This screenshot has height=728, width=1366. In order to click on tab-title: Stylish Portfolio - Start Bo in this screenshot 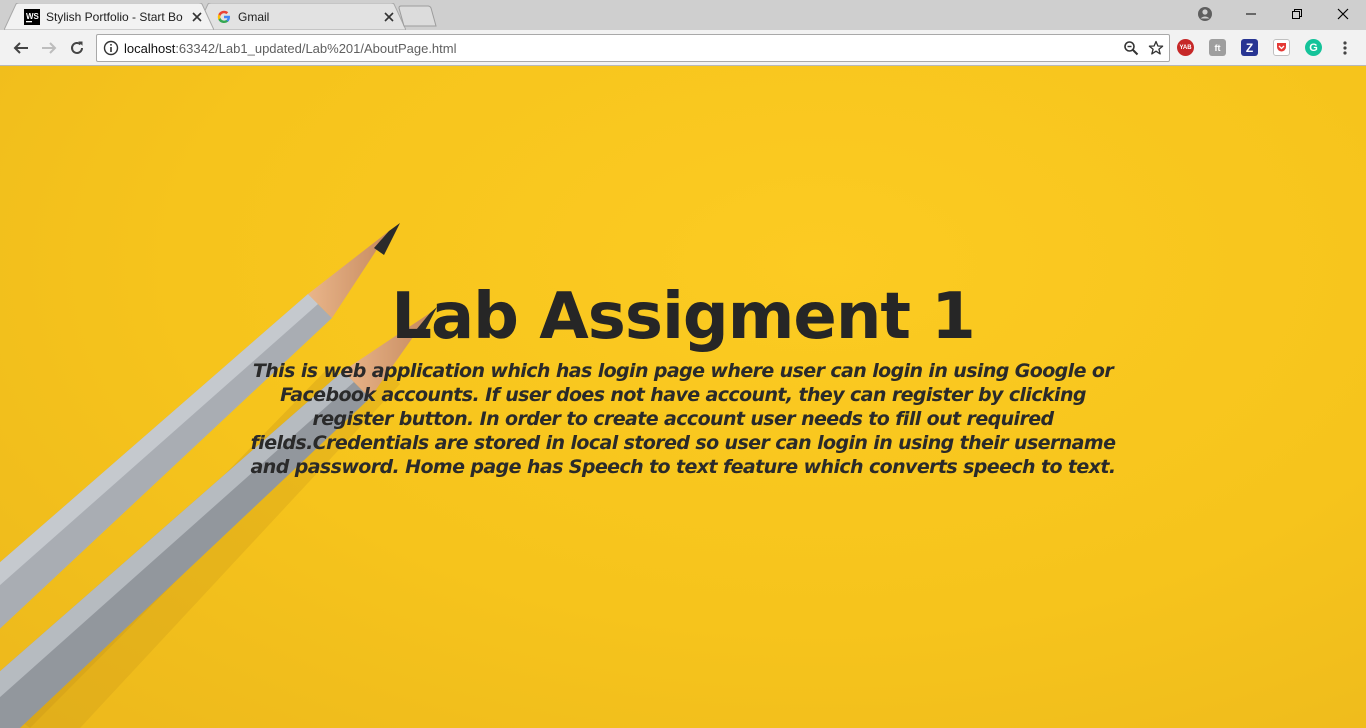, I will do `click(114, 16)`.